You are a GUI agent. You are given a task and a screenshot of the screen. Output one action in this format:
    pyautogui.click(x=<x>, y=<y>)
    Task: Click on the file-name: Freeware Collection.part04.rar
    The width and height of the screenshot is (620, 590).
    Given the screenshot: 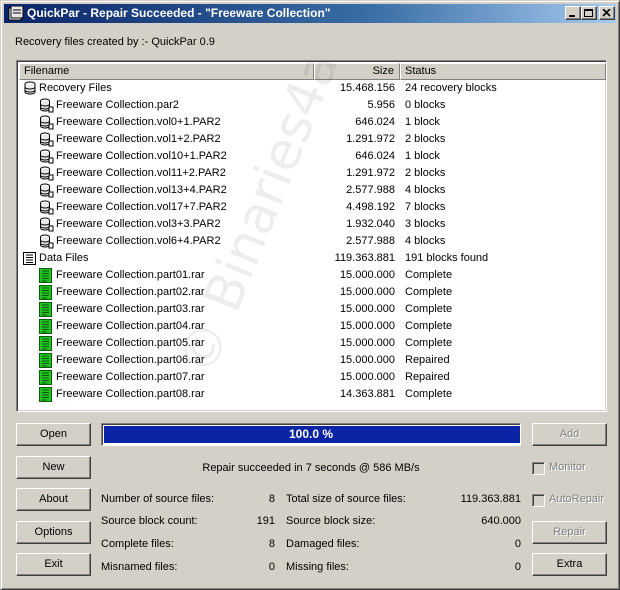 What is the action you would take?
    pyautogui.click(x=130, y=326)
    